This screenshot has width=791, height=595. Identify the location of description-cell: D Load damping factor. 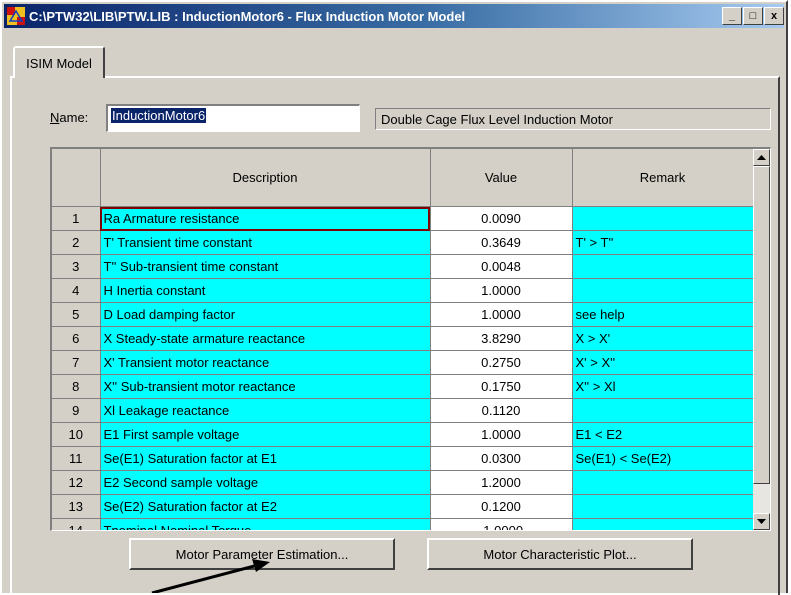
(265, 314).